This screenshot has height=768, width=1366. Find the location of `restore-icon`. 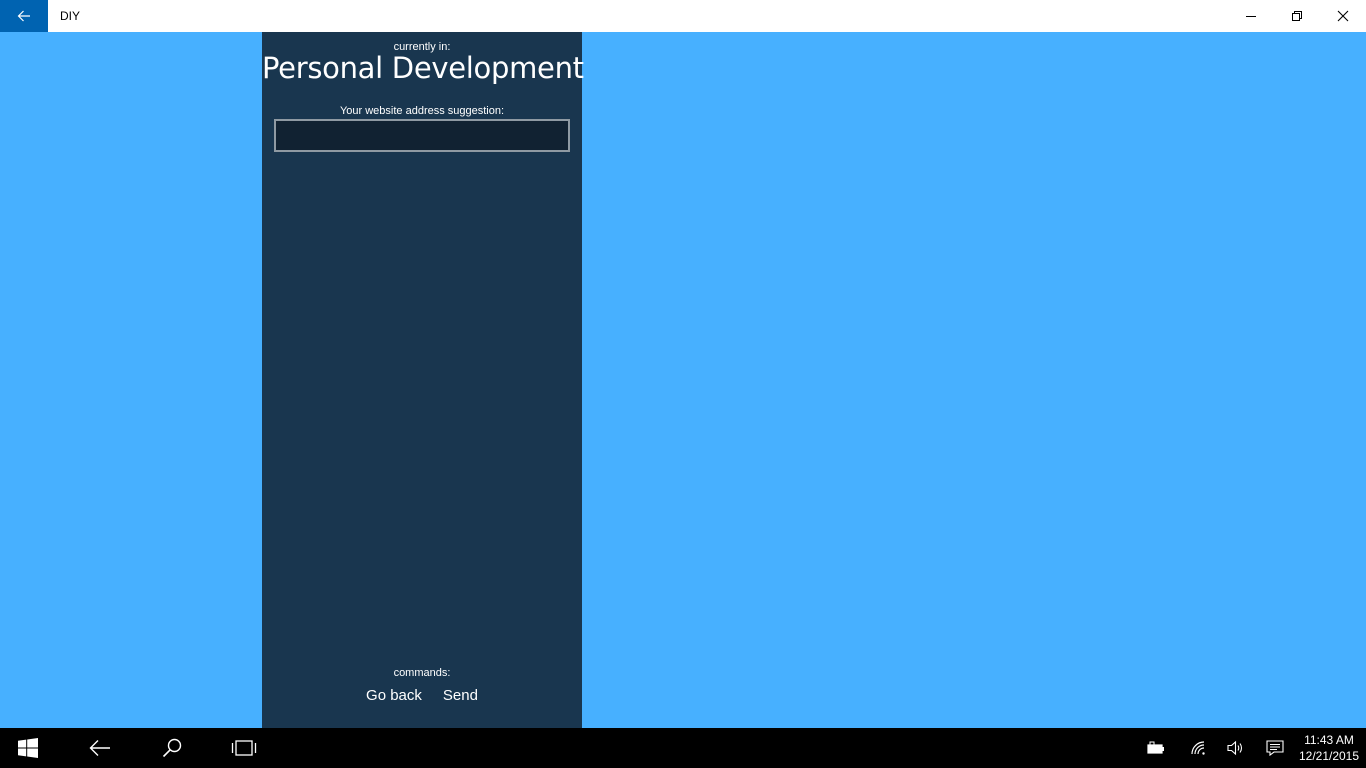

restore-icon is located at coordinates (1297, 16).